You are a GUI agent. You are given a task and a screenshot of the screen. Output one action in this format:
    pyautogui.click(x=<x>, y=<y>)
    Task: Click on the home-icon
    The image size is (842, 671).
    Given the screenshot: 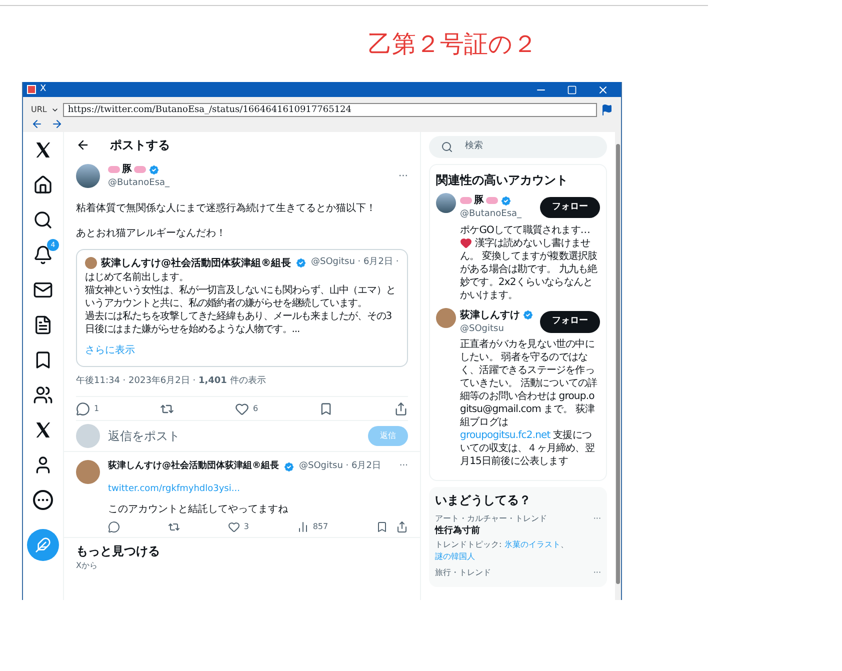 What is the action you would take?
    pyautogui.click(x=43, y=185)
    